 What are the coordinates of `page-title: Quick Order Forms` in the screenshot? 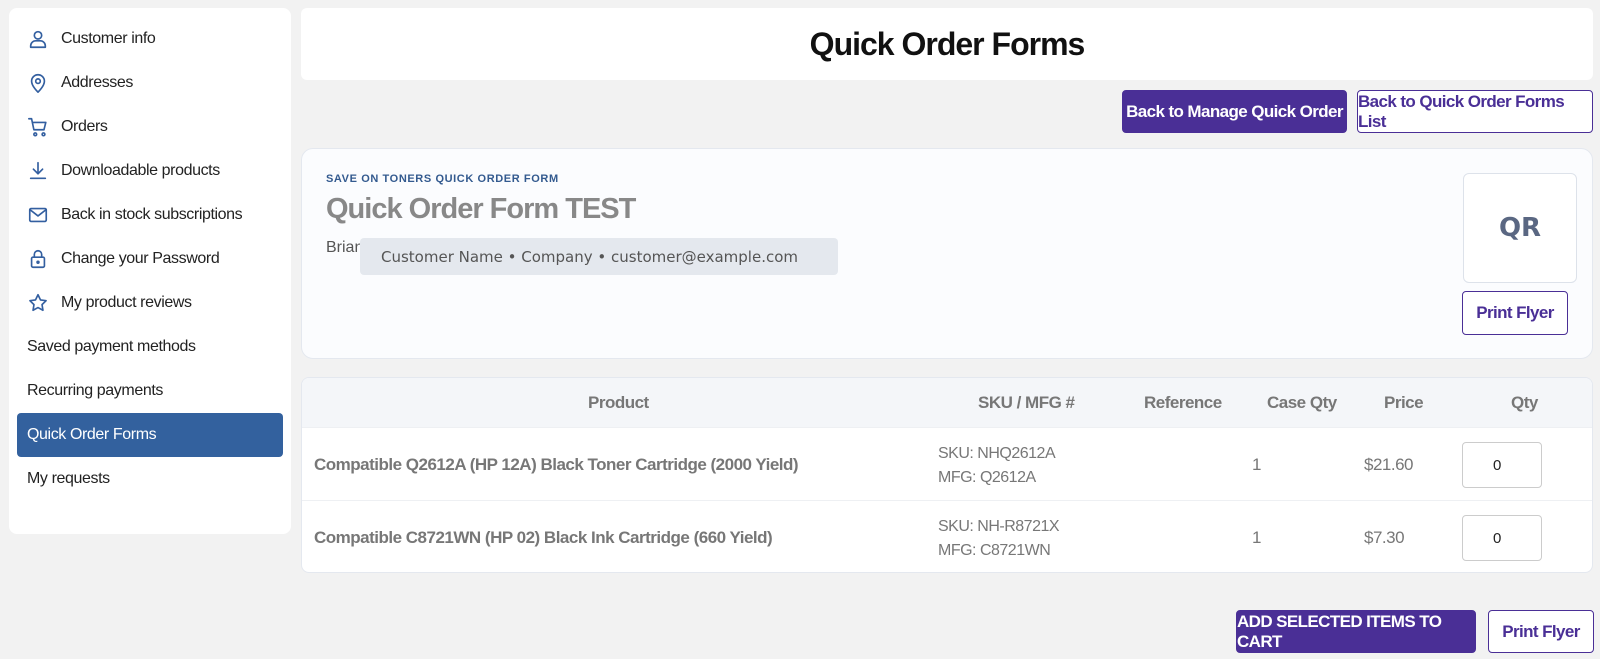 It's located at (947, 43).